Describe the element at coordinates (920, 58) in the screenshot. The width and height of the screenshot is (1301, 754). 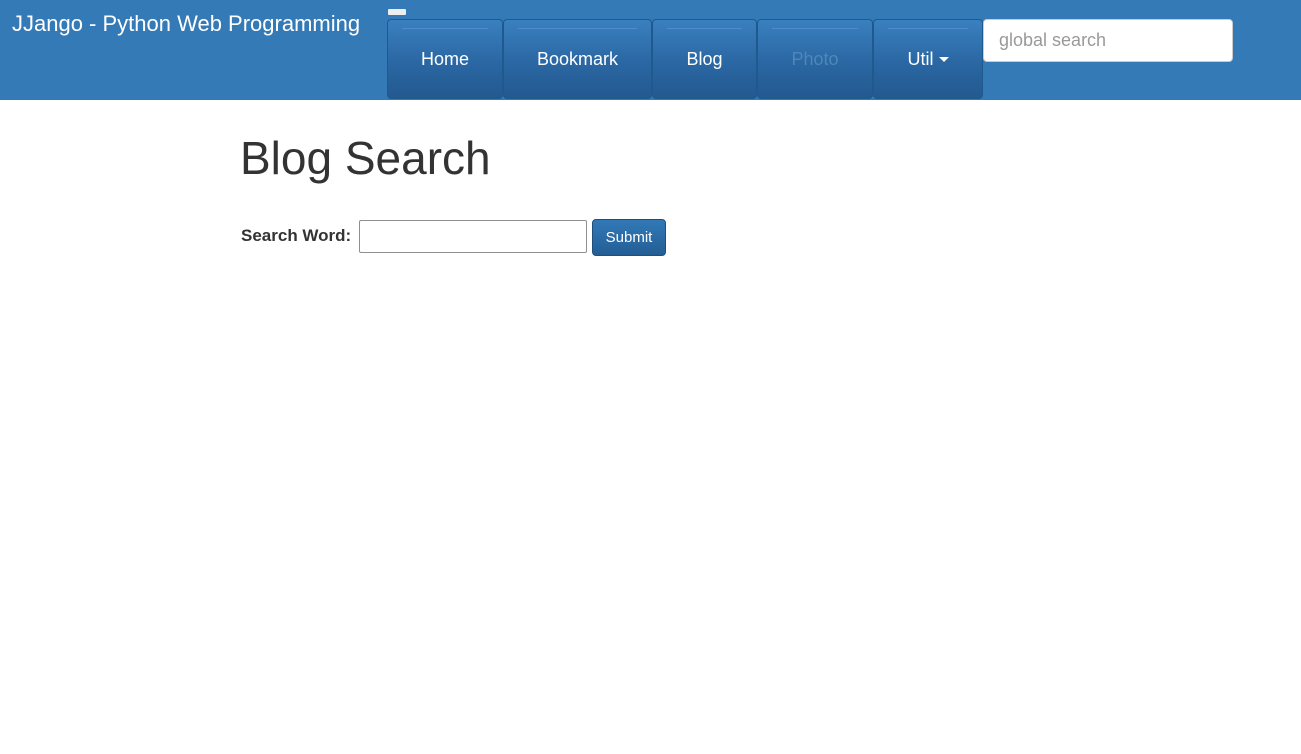
I see `nav-item-label: Util` at that location.